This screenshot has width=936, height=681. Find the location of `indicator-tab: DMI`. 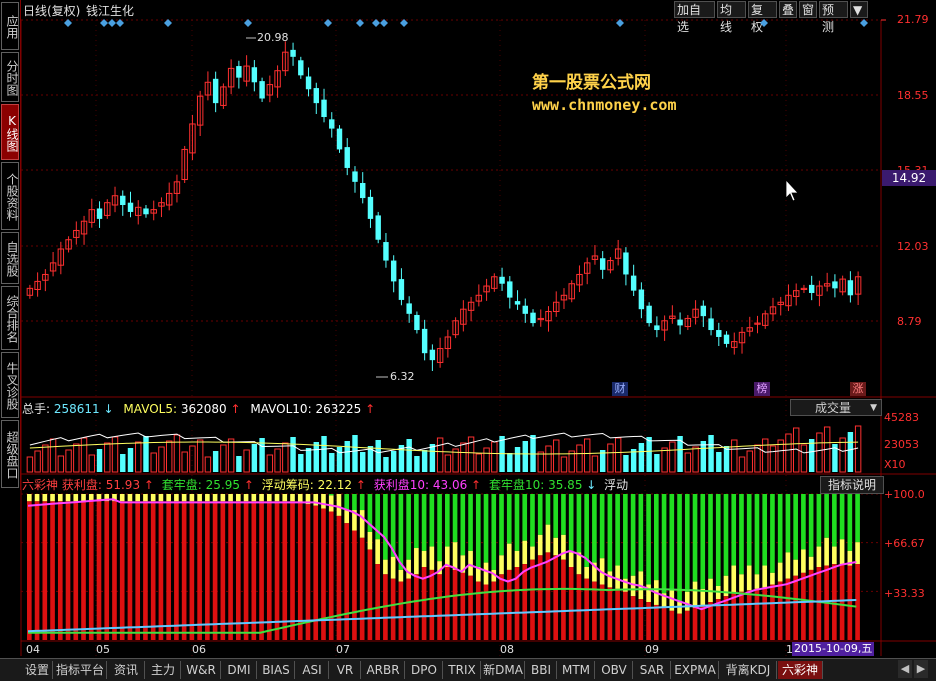

indicator-tab: DMI is located at coordinates (239, 670).